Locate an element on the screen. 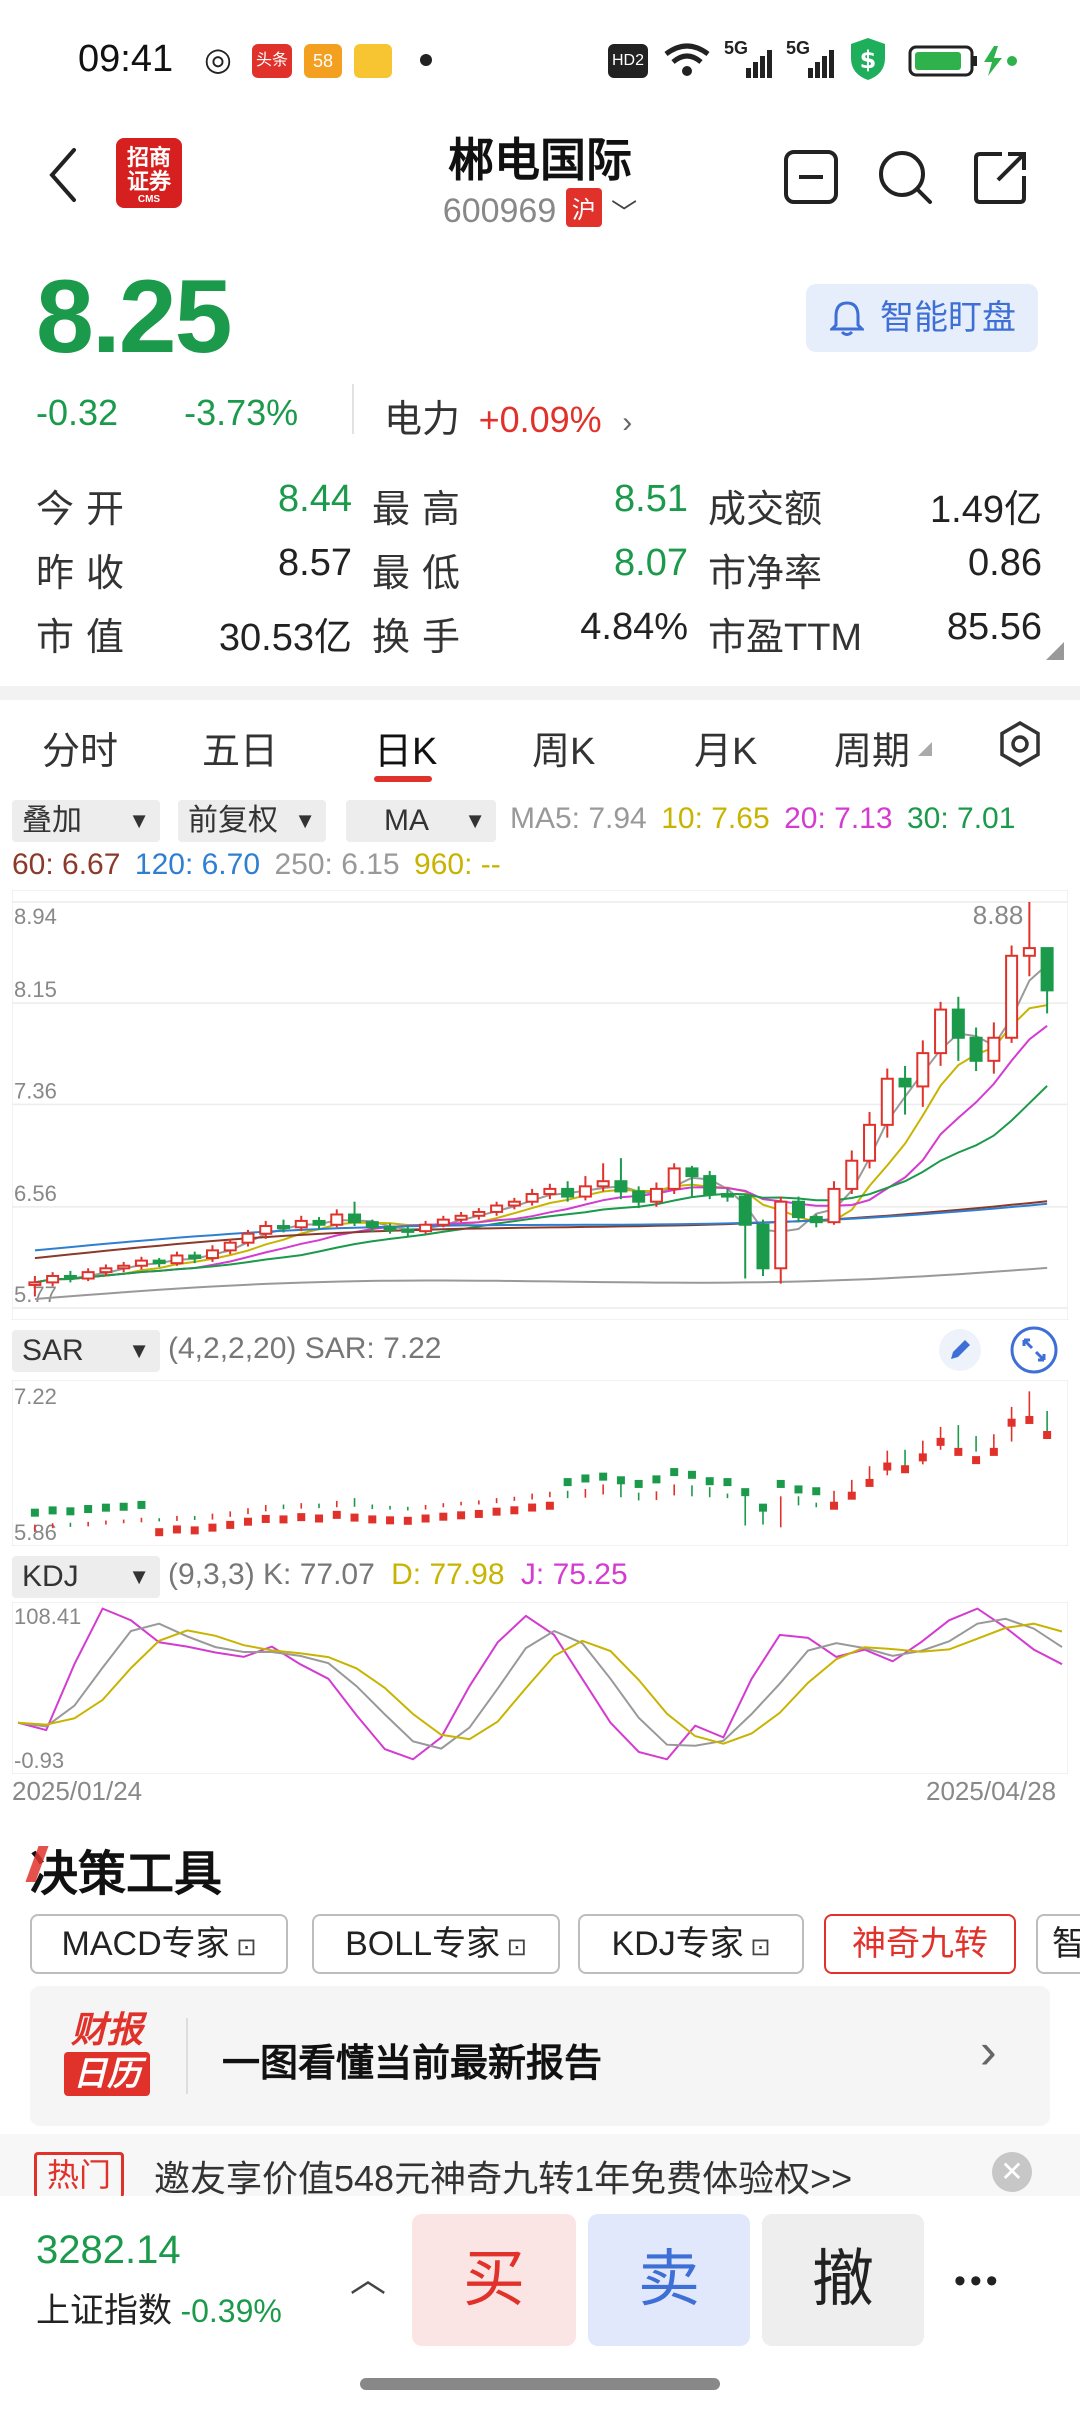 Image resolution: width=1080 pixels, height=2412 pixels. report-text: 一图看懂当前最新报告 is located at coordinates (412, 2064).